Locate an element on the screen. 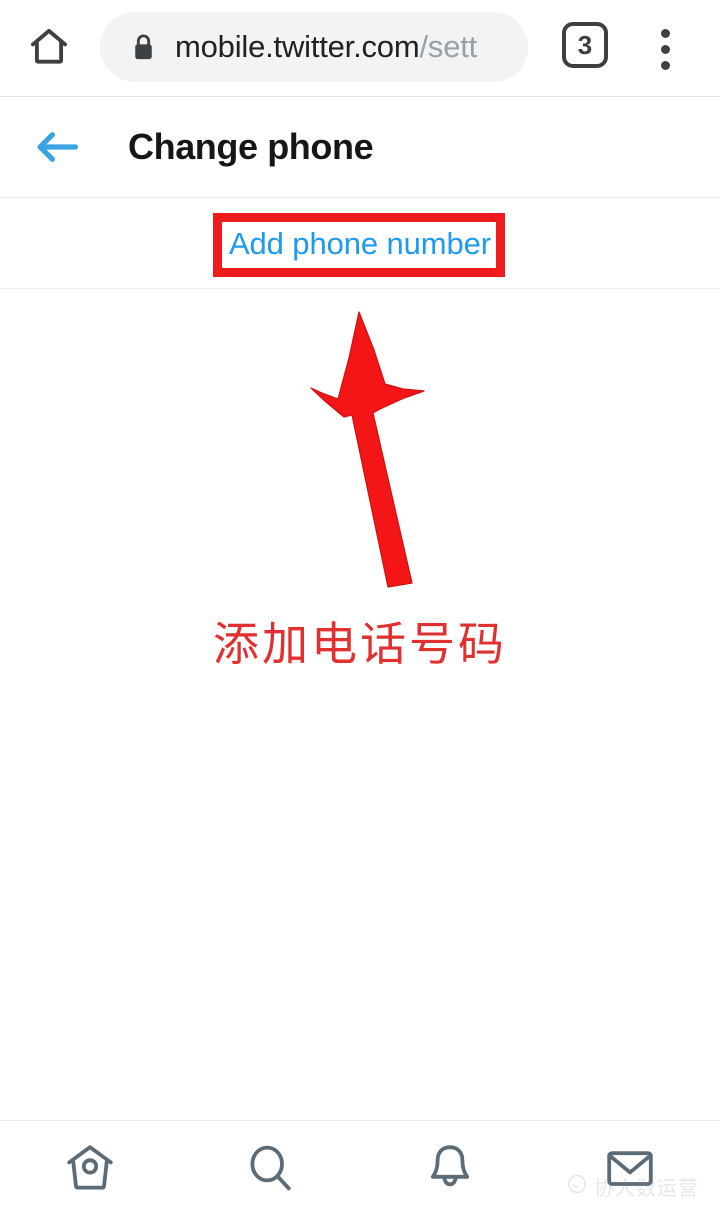 Image resolution: width=720 pixels, height=1220 pixels. overflow-menu-button is located at coordinates (665, 49).